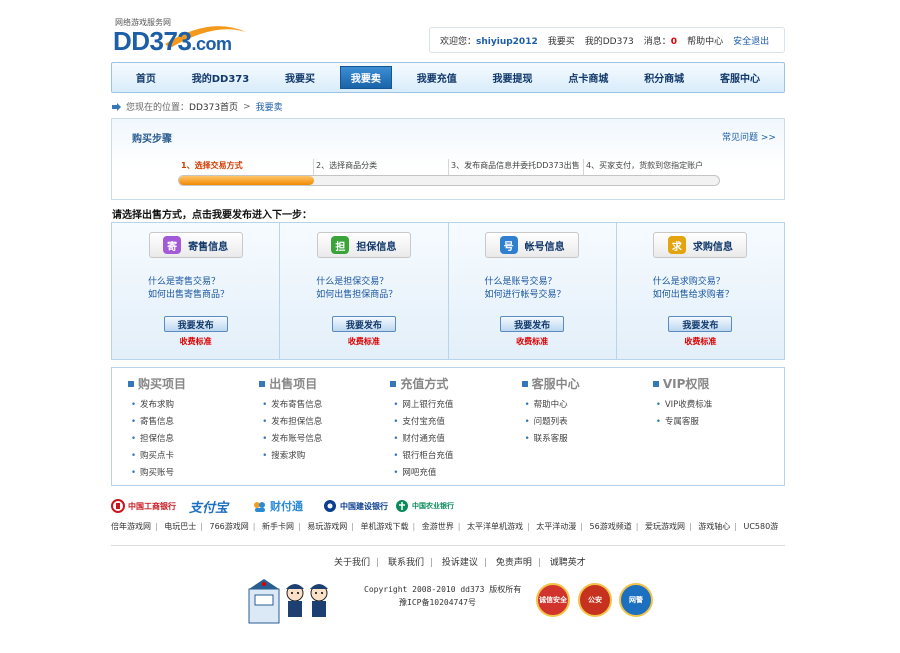  What do you see at coordinates (195, 324) in the screenshot?
I see `publish-consign-button: 我要发布` at bounding box center [195, 324].